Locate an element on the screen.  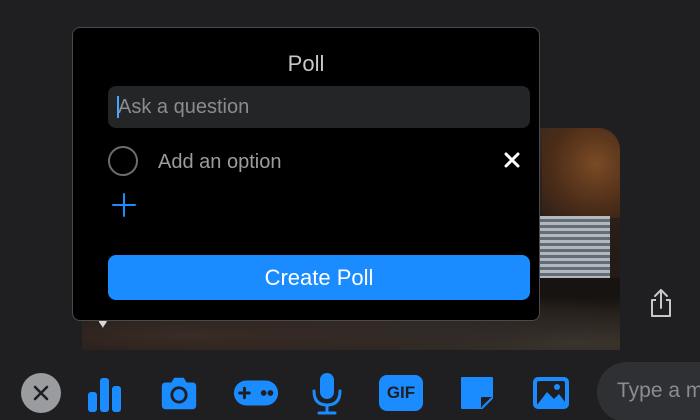
create-poll-button: Create Poll is located at coordinates (319, 277).